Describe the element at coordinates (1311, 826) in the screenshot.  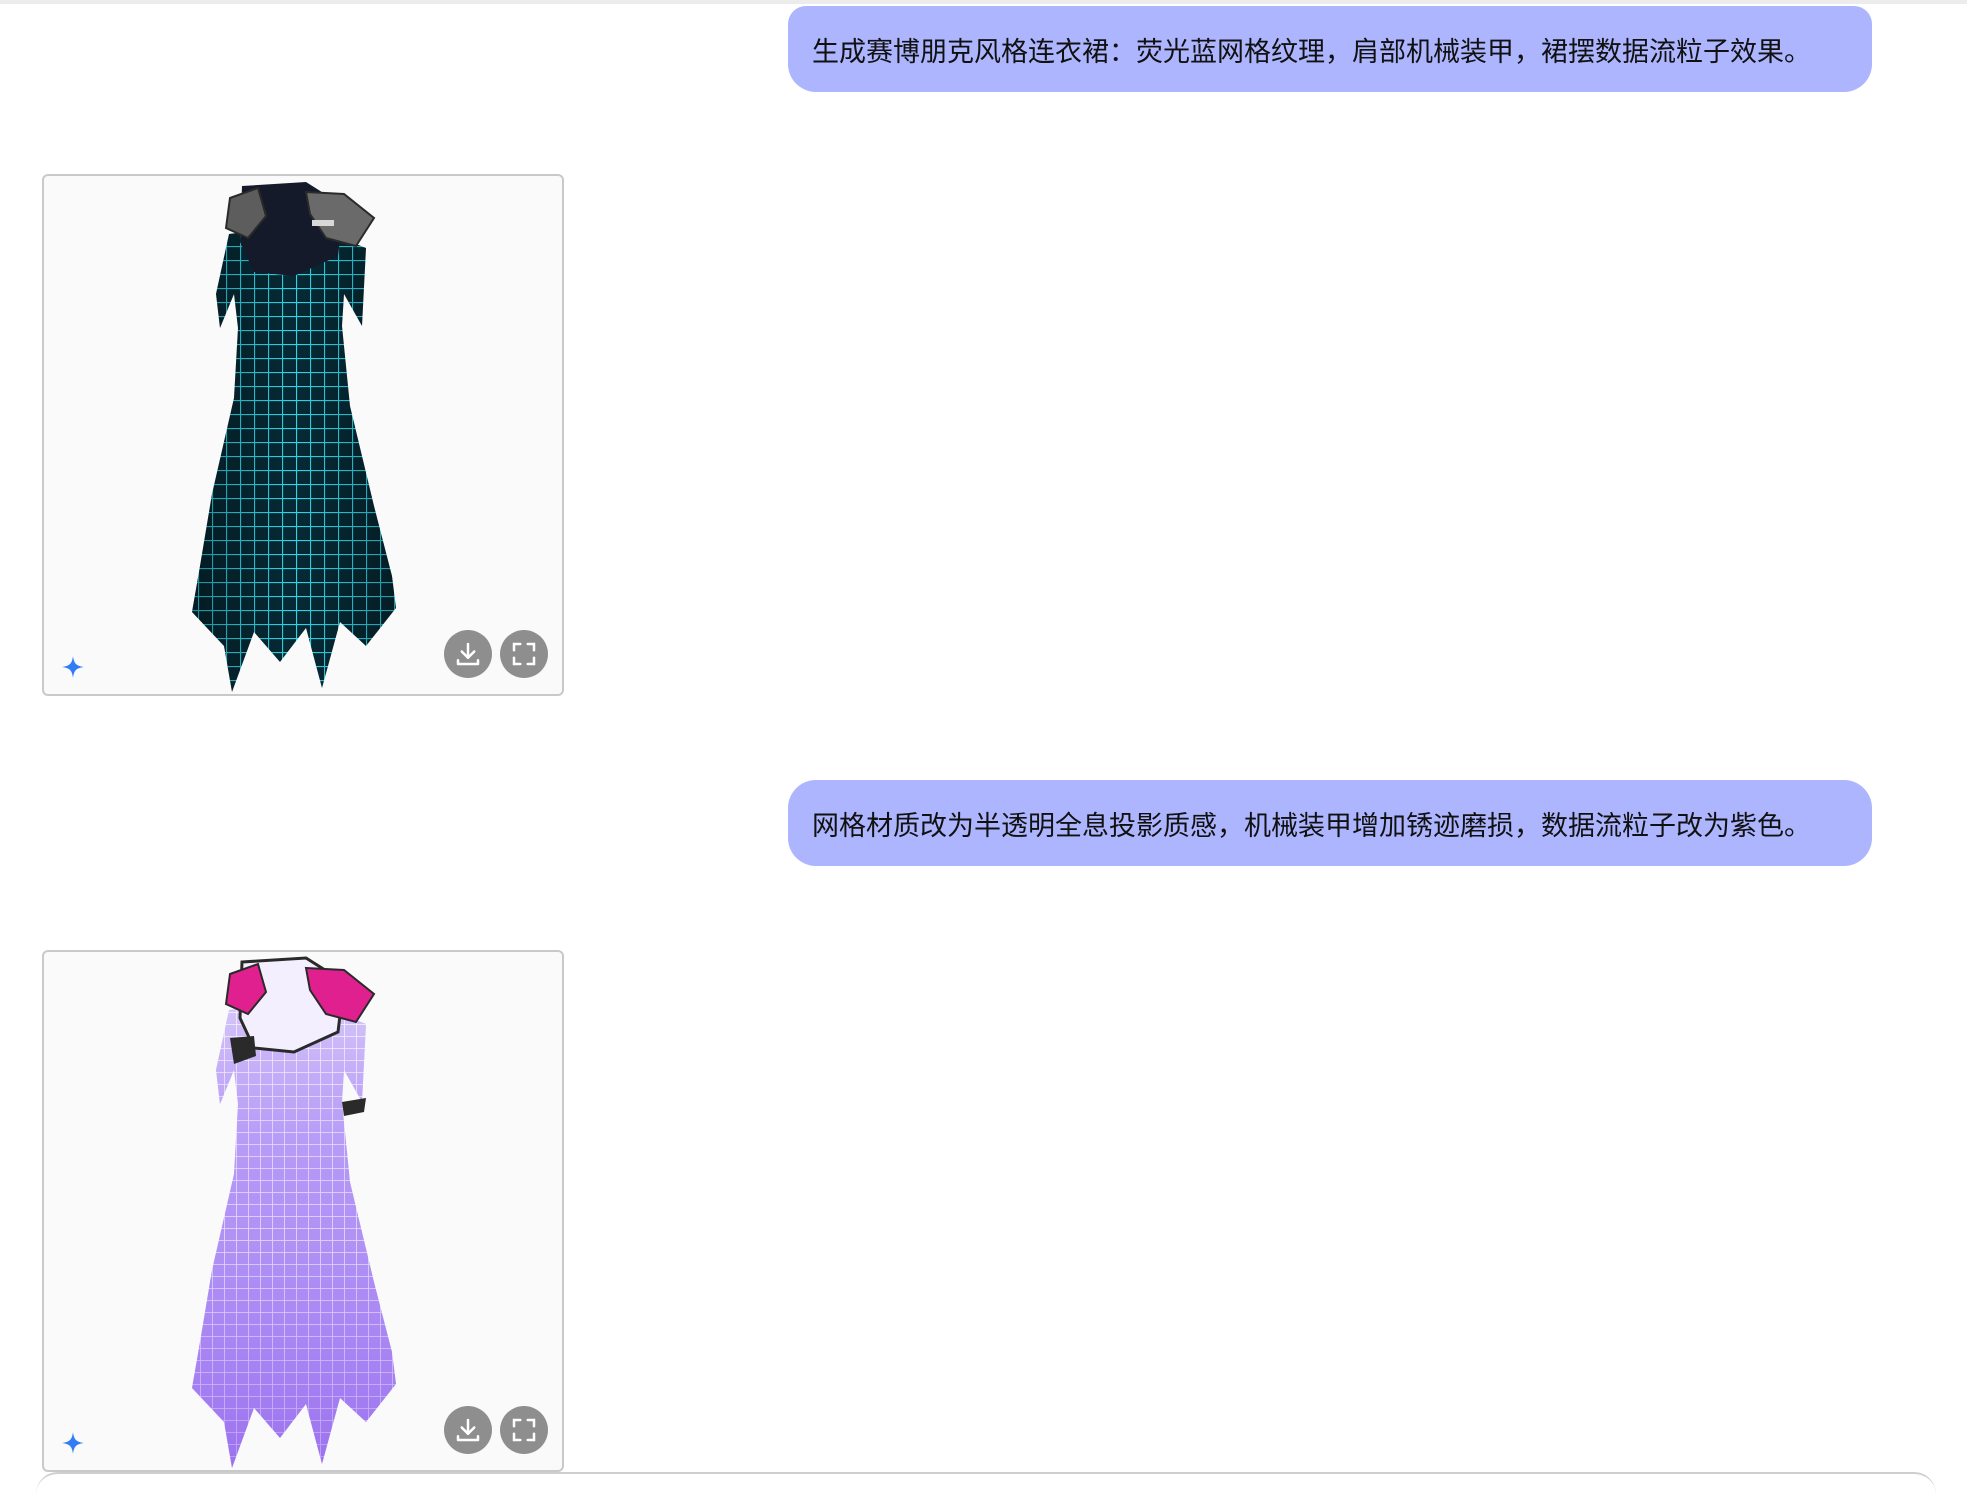
I see `user-message-text: 网格材质改为半透明全息投影质感，机械装甲增加锈迹磨损，数据流粒子改为紫色。` at that location.